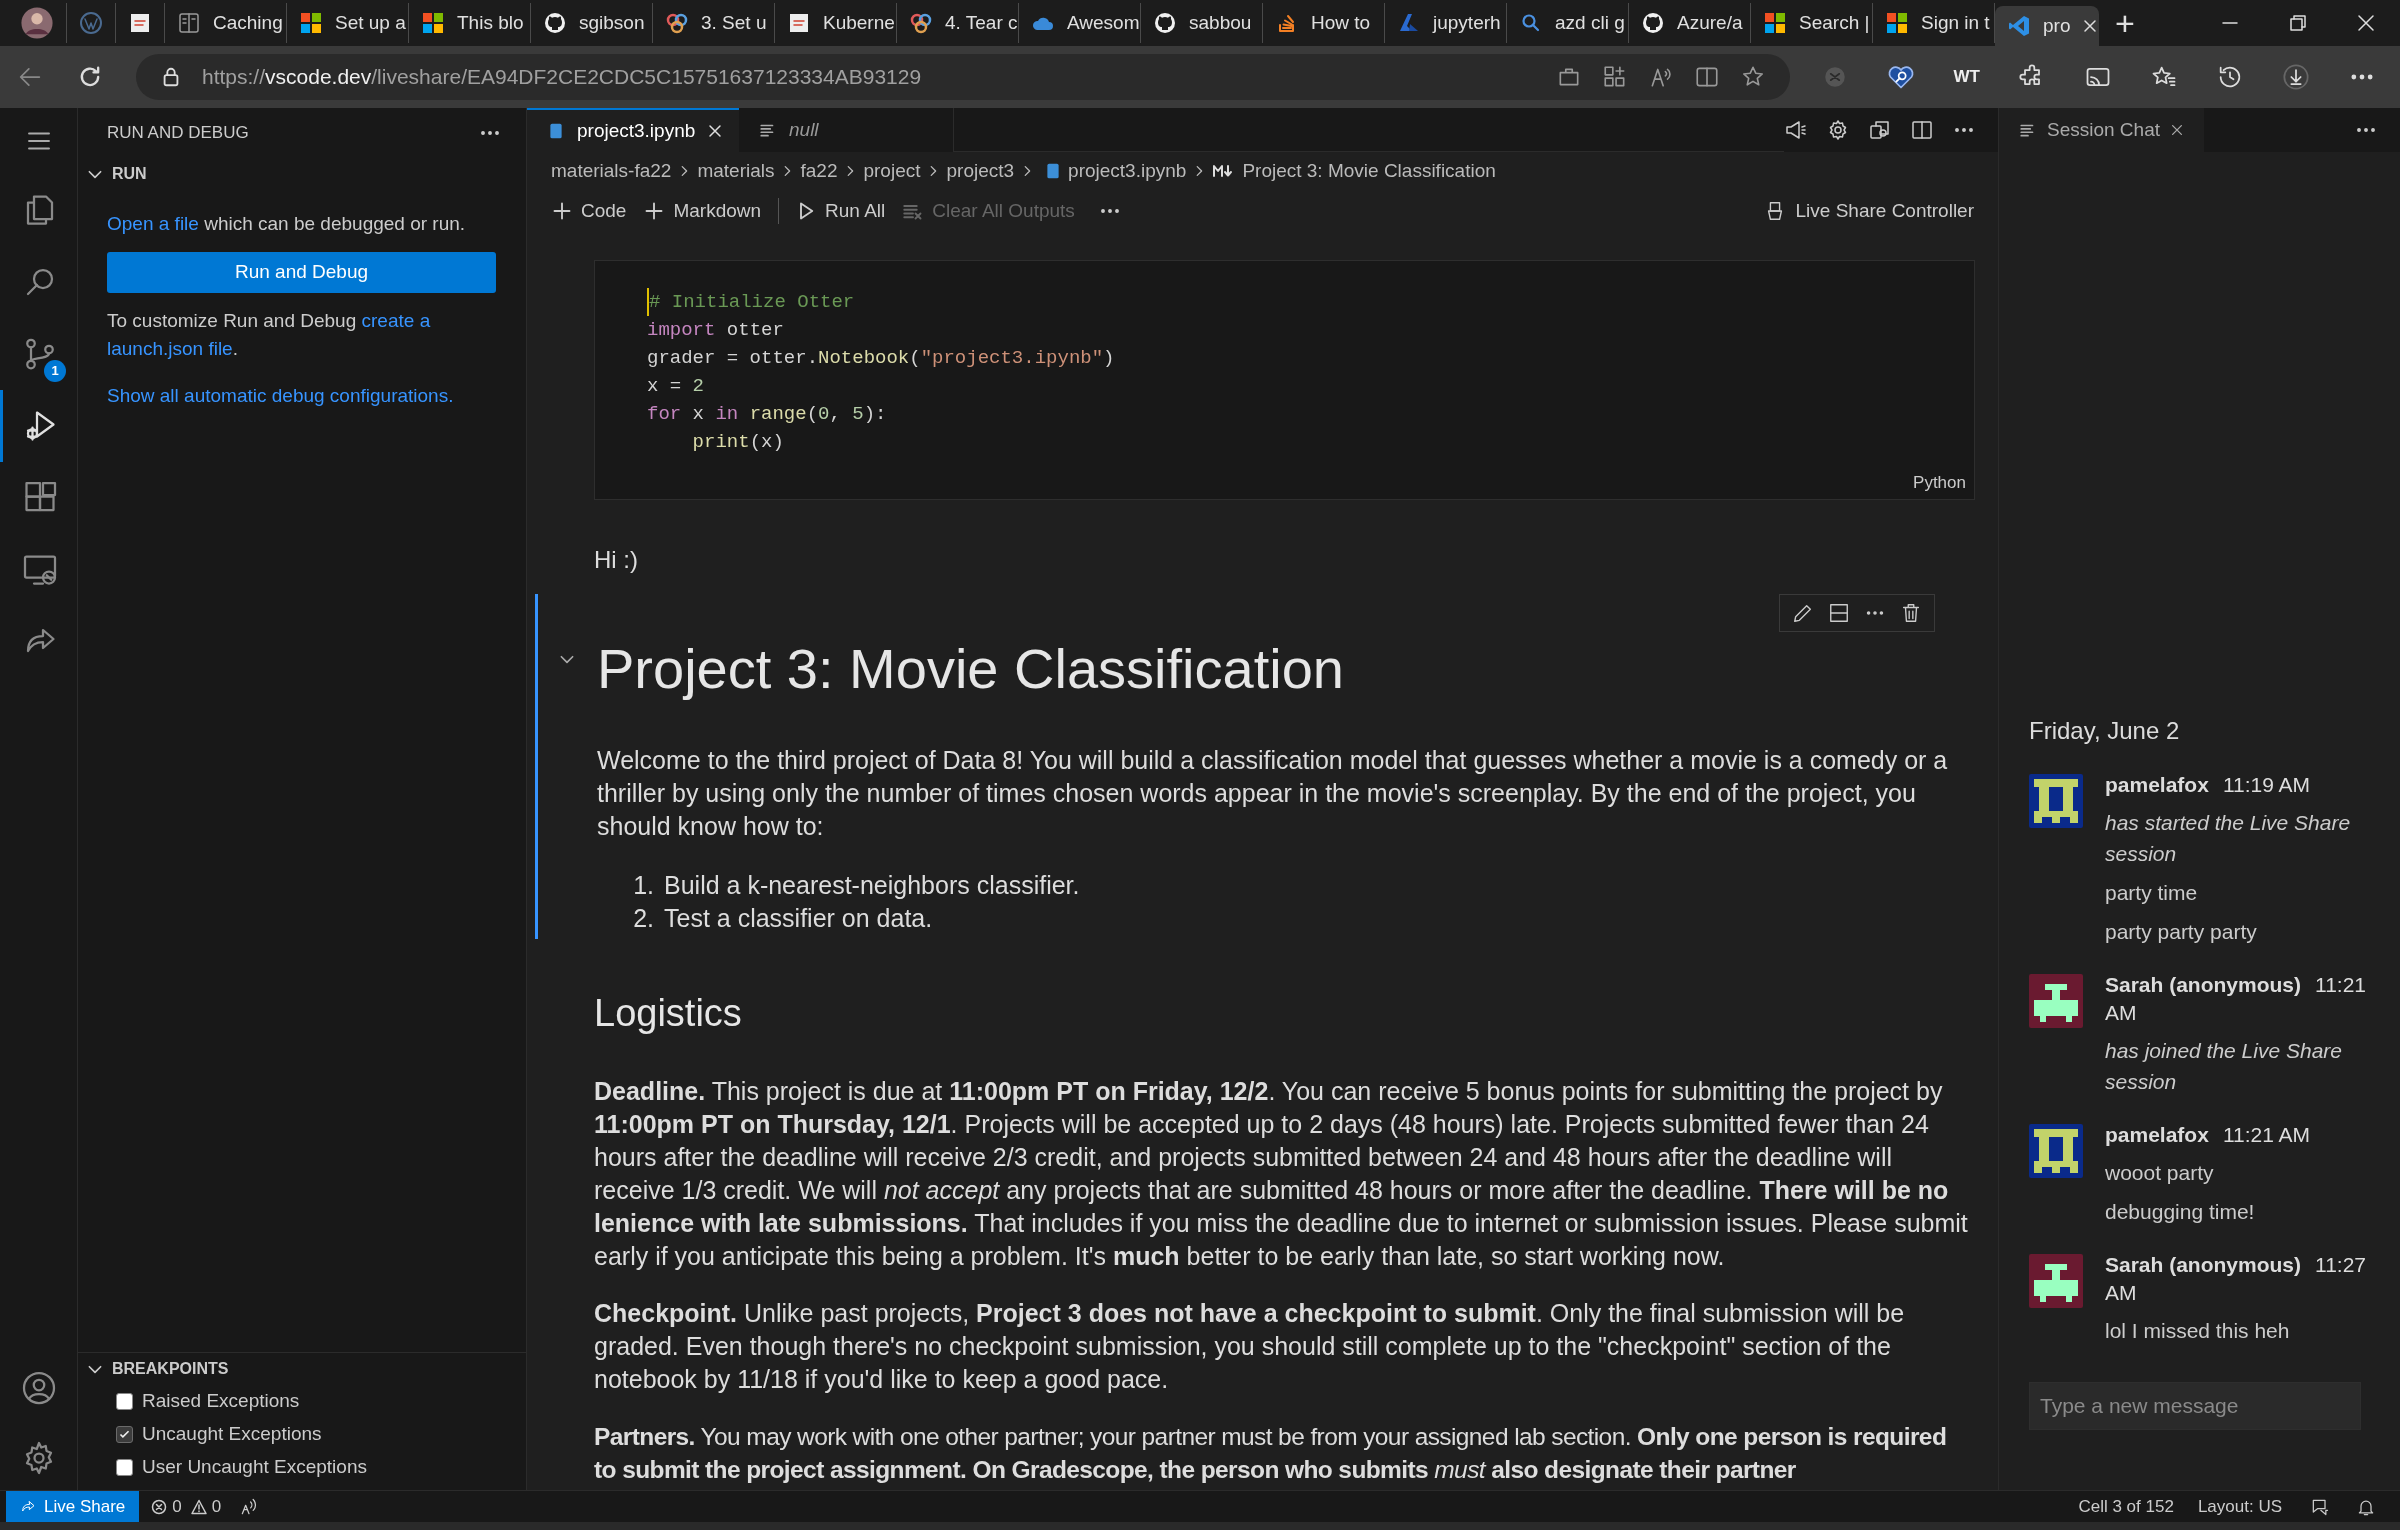  Describe the element at coordinates (1796, 130) in the screenshot. I see `megaphone-icon` at that location.